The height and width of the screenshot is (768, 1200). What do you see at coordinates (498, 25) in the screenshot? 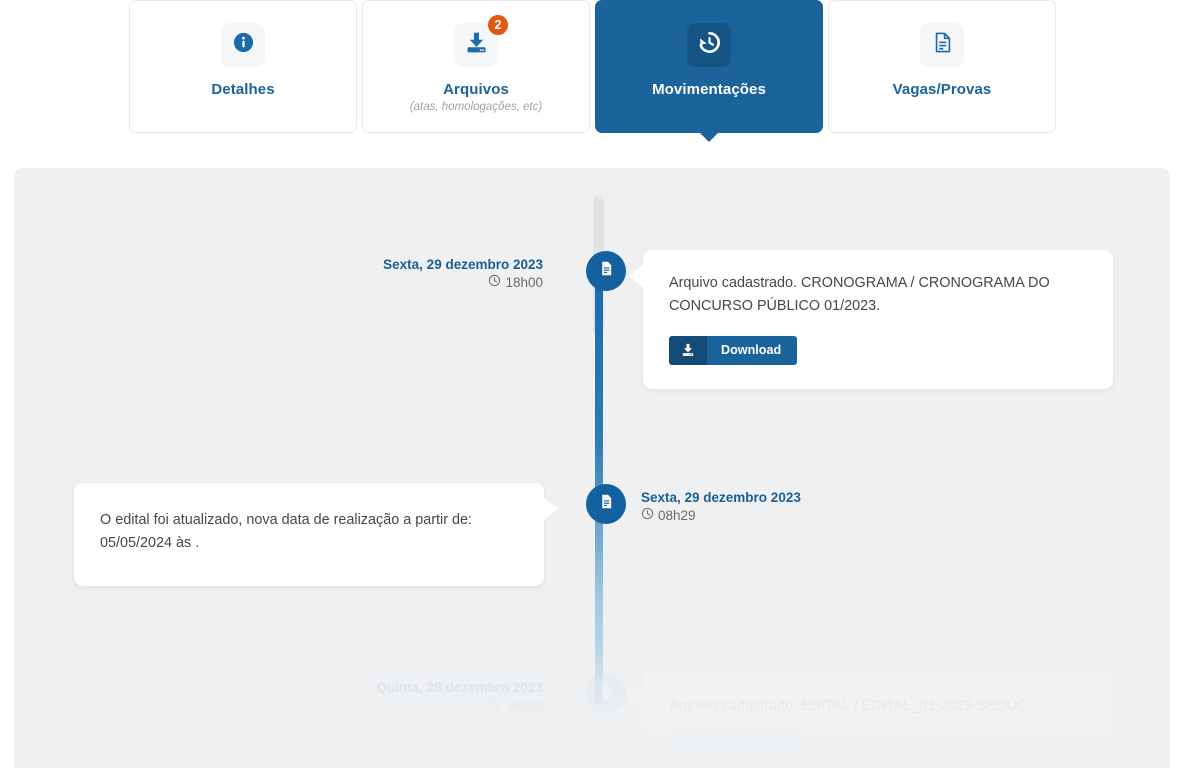
I see `arquivos-count-badge: 2` at bounding box center [498, 25].